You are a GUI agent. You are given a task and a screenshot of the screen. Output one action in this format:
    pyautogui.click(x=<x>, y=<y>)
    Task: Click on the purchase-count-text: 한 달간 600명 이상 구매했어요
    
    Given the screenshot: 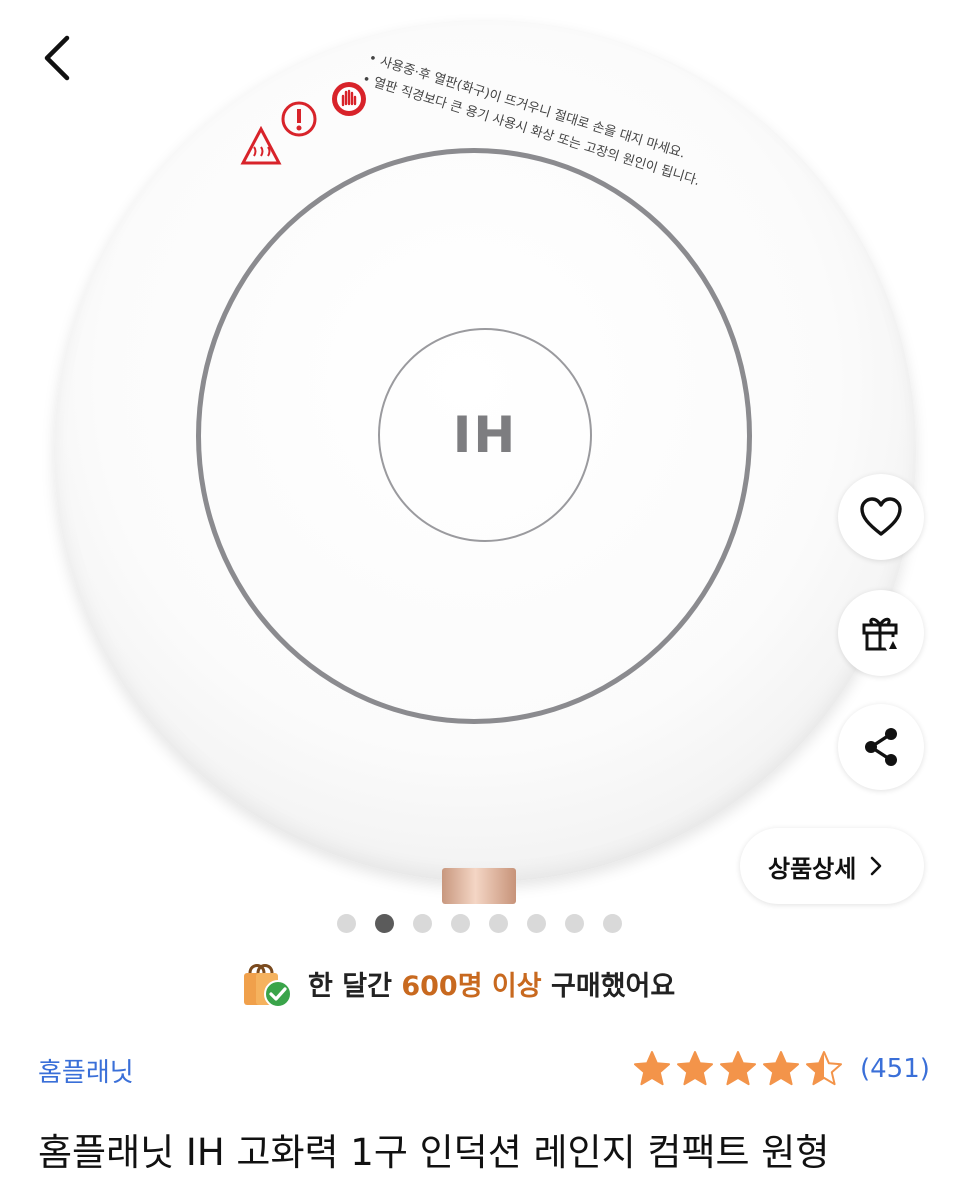 What is the action you would take?
    pyautogui.click(x=491, y=983)
    